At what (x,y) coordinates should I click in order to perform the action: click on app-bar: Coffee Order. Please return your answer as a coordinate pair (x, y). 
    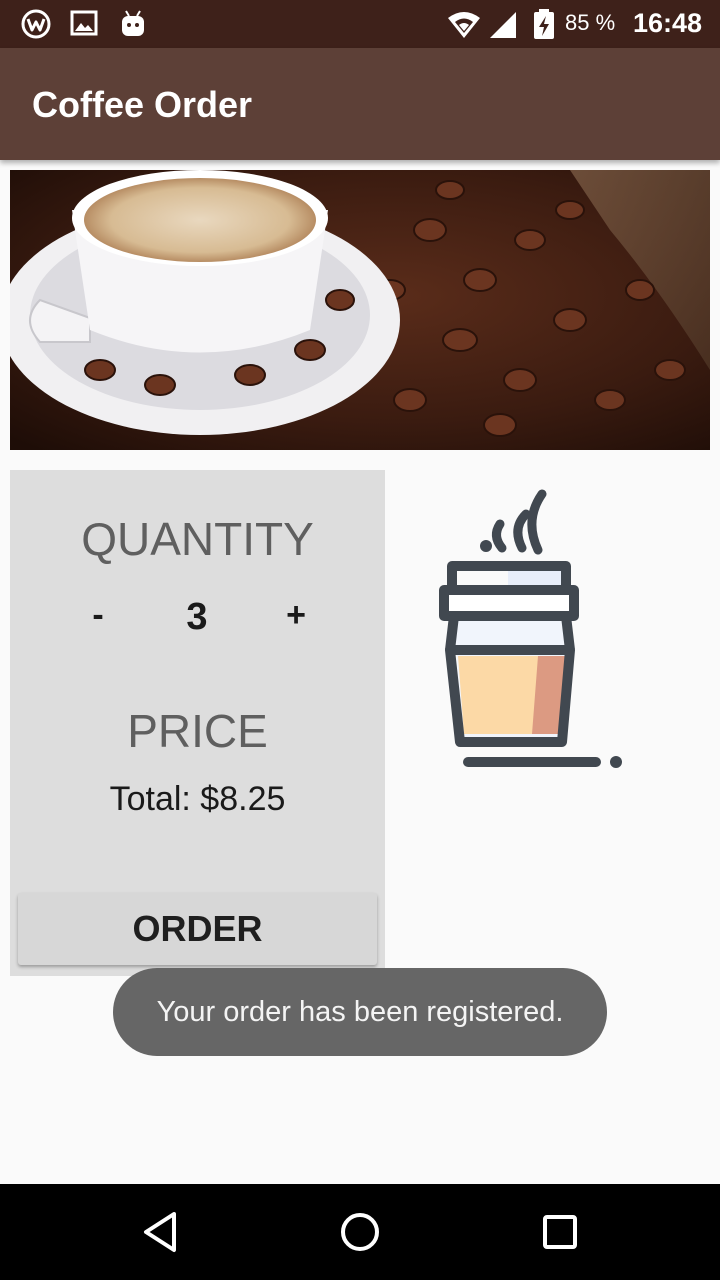
    Looking at the image, I should click on (360, 104).